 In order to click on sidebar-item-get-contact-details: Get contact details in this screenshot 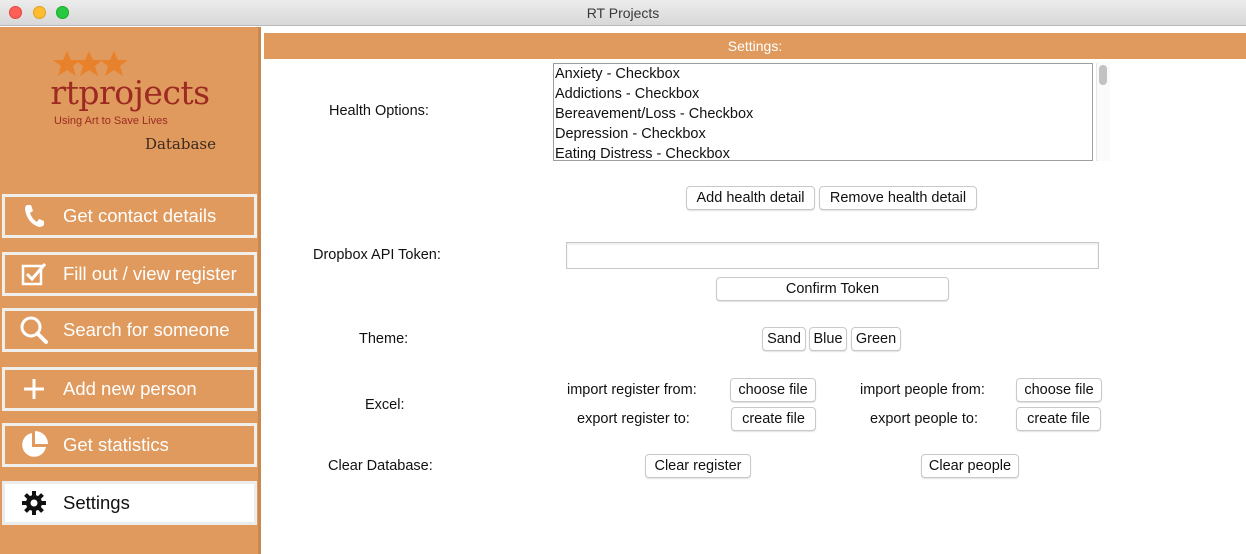, I will do `click(129, 216)`.